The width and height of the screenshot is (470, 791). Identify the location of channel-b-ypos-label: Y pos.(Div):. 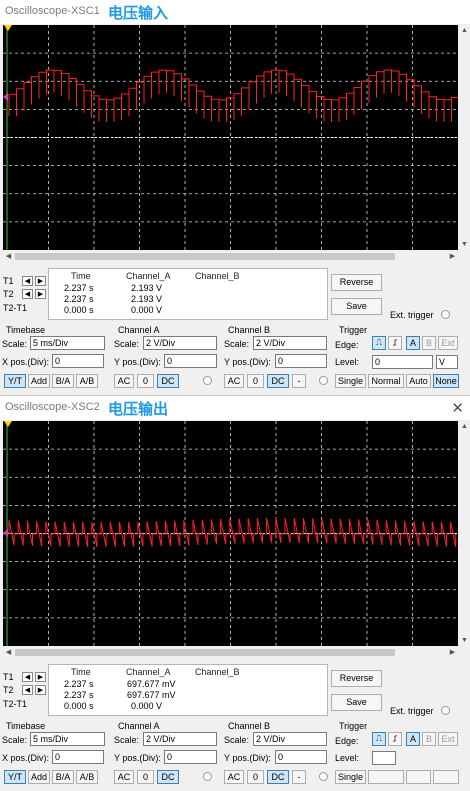
(247, 362).